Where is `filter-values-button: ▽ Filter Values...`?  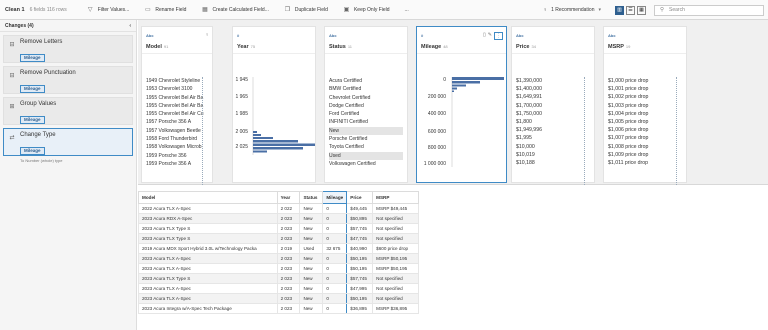
filter-values-button: ▽ Filter Values... is located at coordinates (108, 10).